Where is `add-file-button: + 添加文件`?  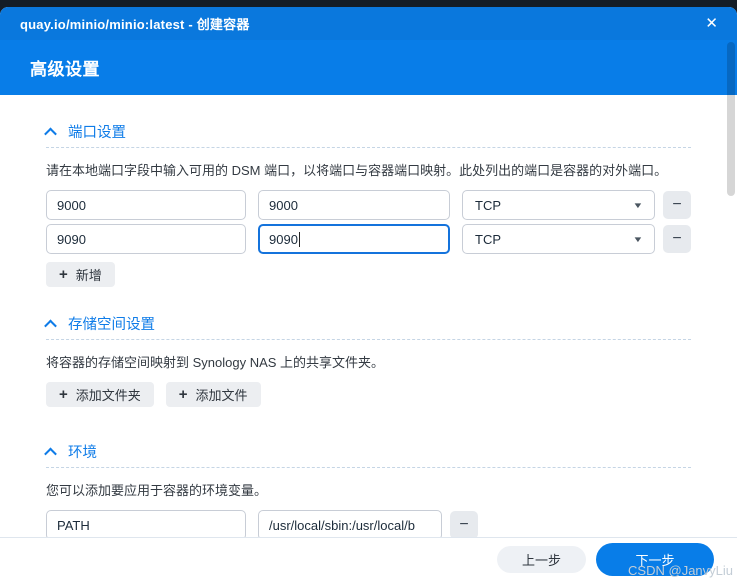
add-file-button: + 添加文件 is located at coordinates (213, 394).